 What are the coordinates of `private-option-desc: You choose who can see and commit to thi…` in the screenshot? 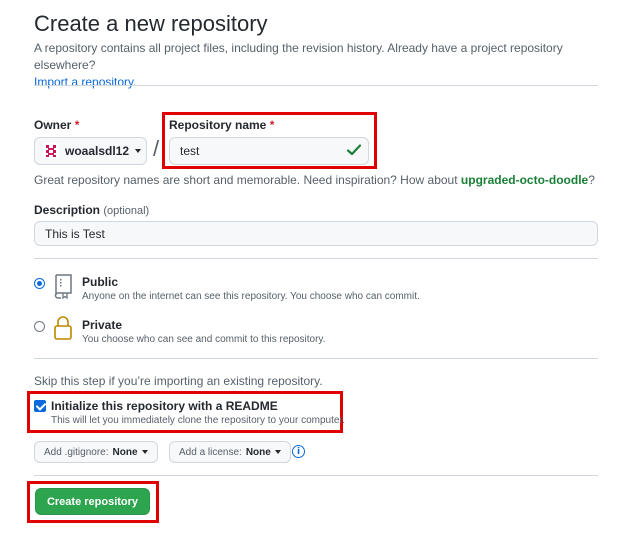 It's located at (204, 339).